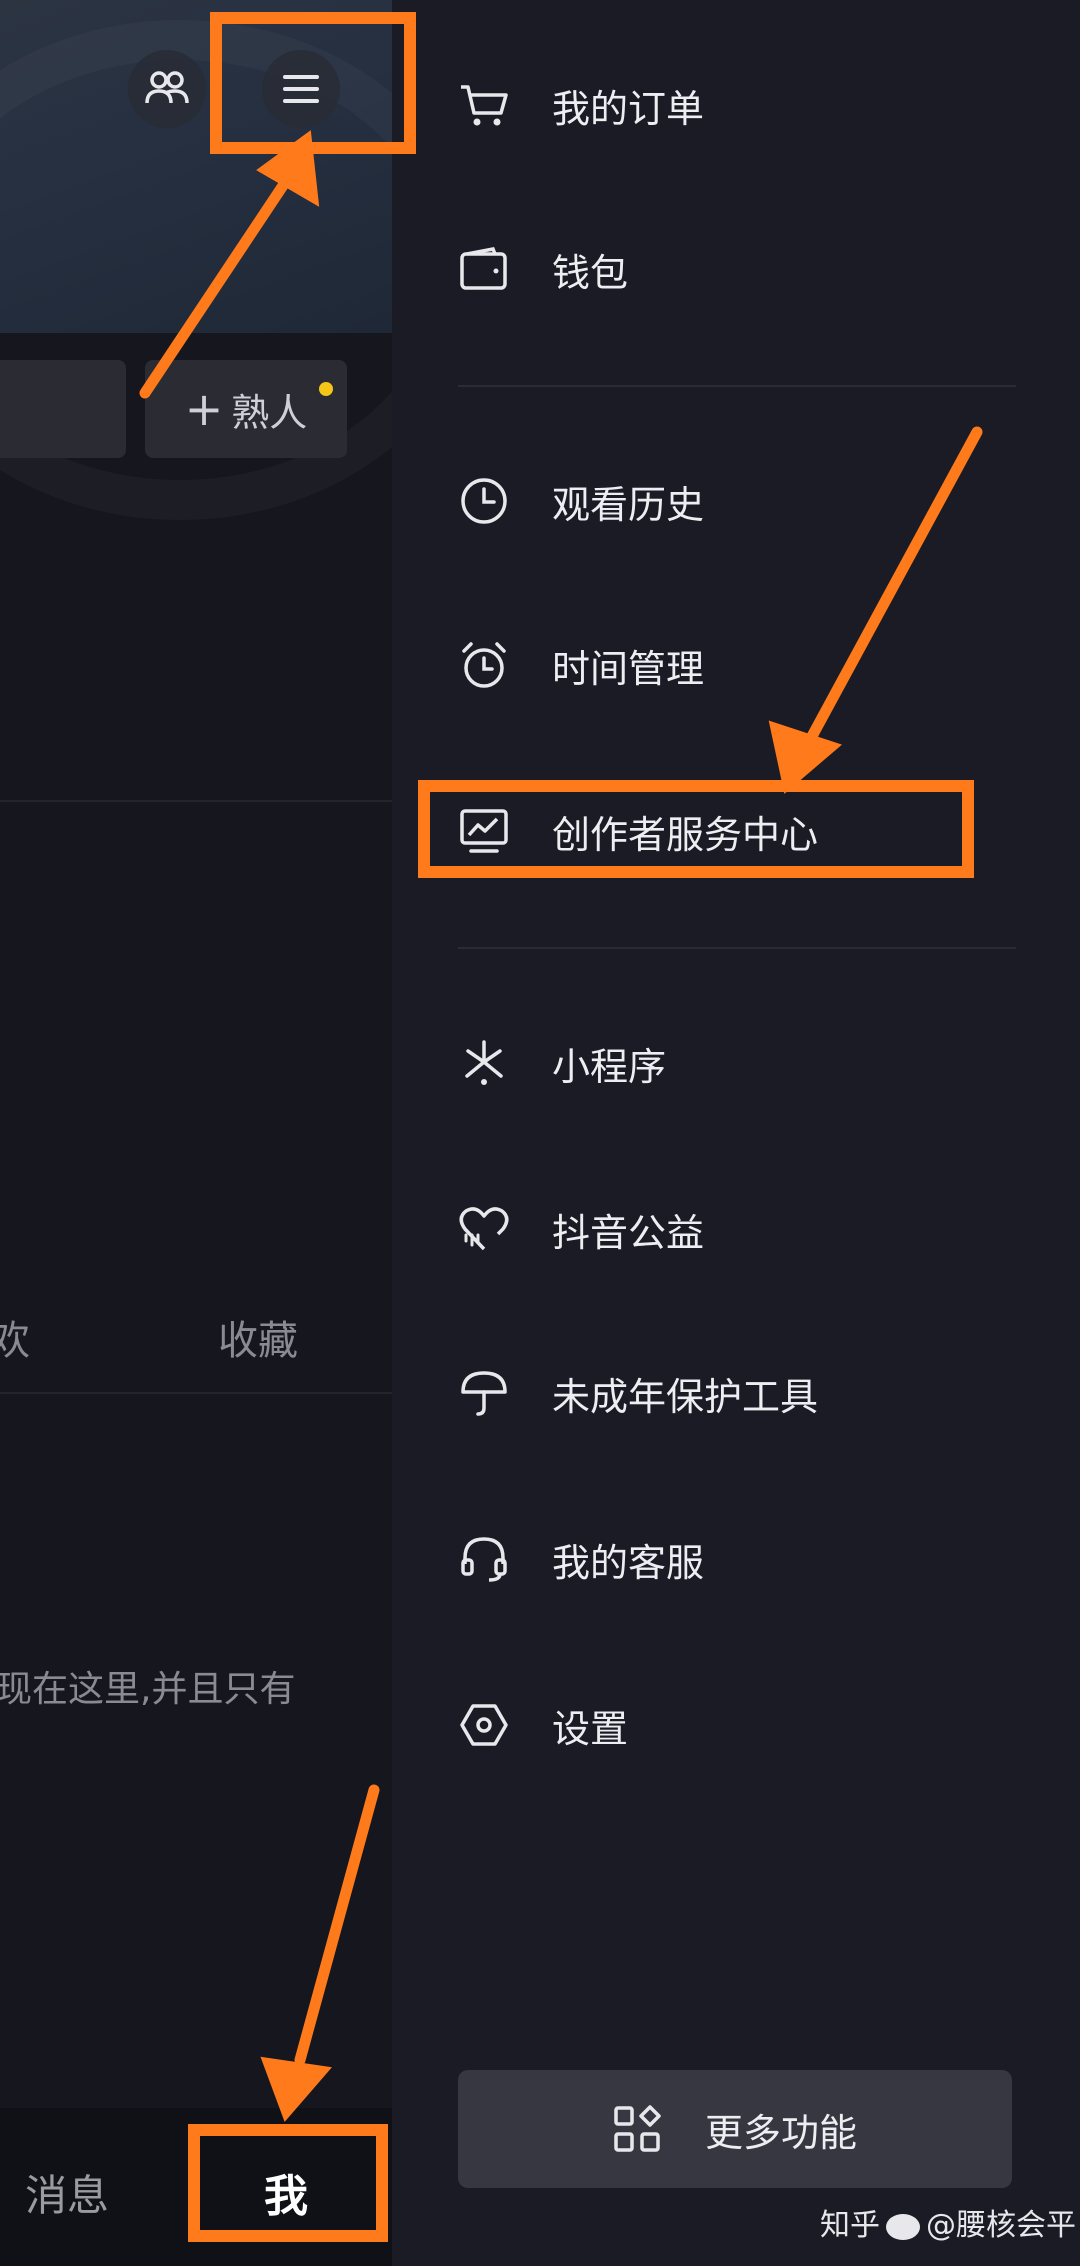  Describe the element at coordinates (590, 1728) in the screenshot. I see `menu-item-label: 设置` at that location.